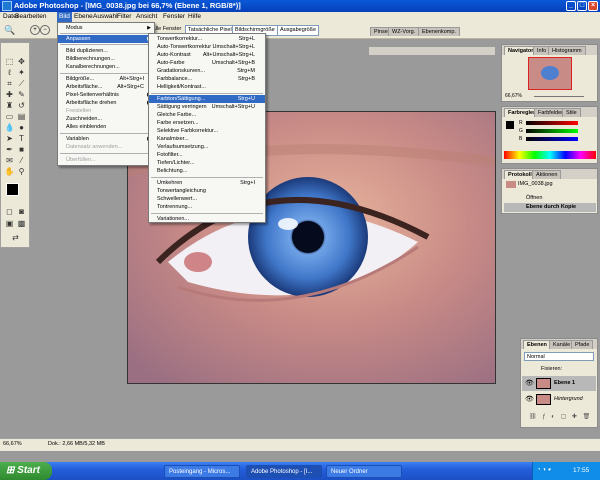  What do you see at coordinates (21, 211) in the screenshot?
I see `quick-mask-icon: ◙` at bounding box center [21, 211].